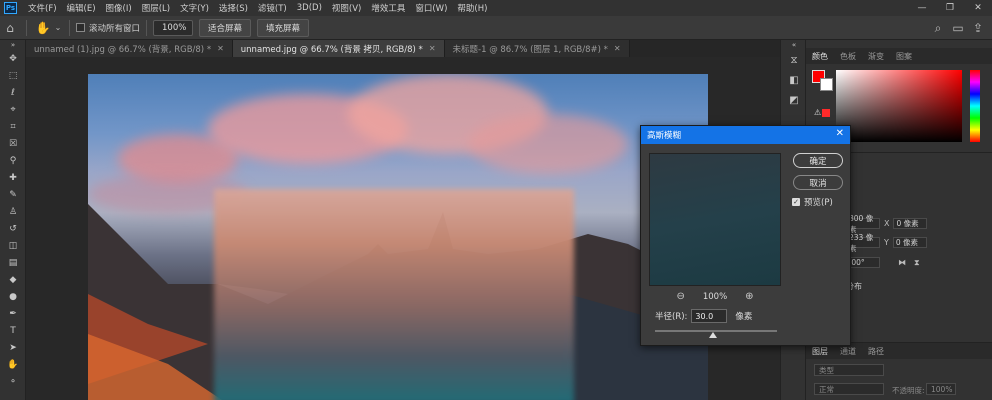 The image size is (992, 400). Describe the element at coordinates (863, 224) in the screenshot. I see `width-field: 800 像素` at that location.